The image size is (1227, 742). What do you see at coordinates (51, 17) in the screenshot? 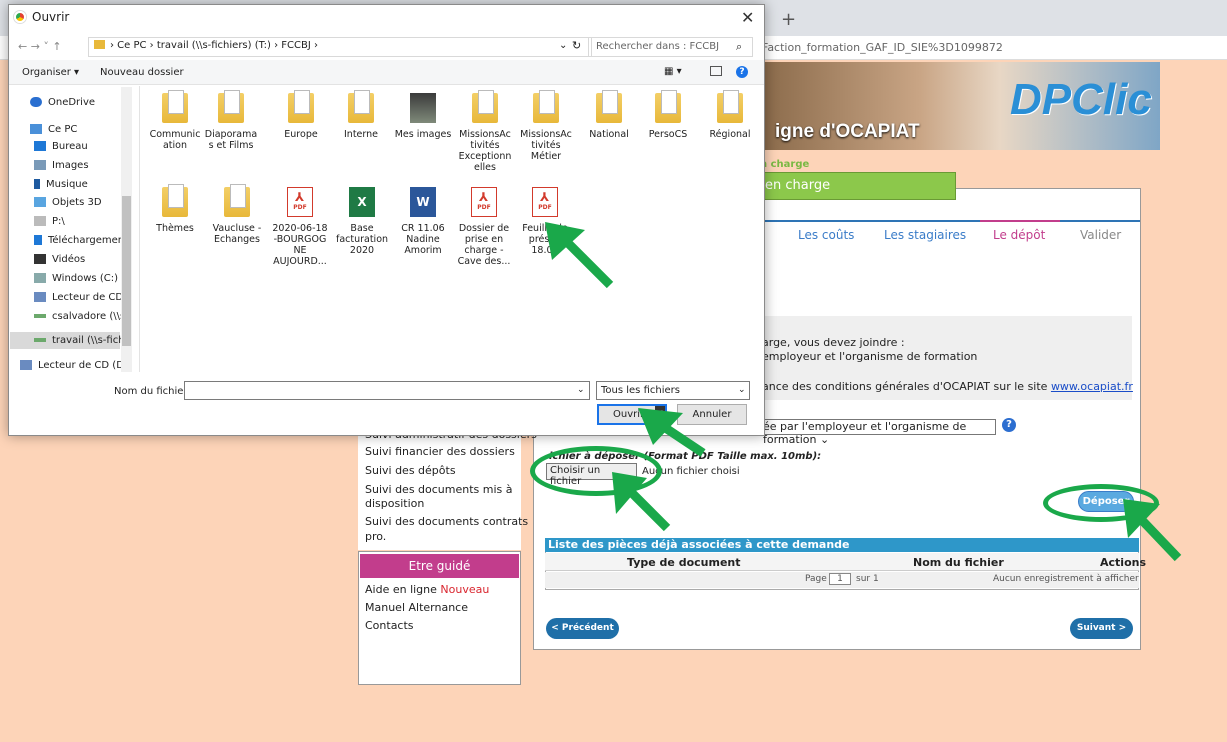
I see `dialog-title: Ouvrir` at bounding box center [51, 17].